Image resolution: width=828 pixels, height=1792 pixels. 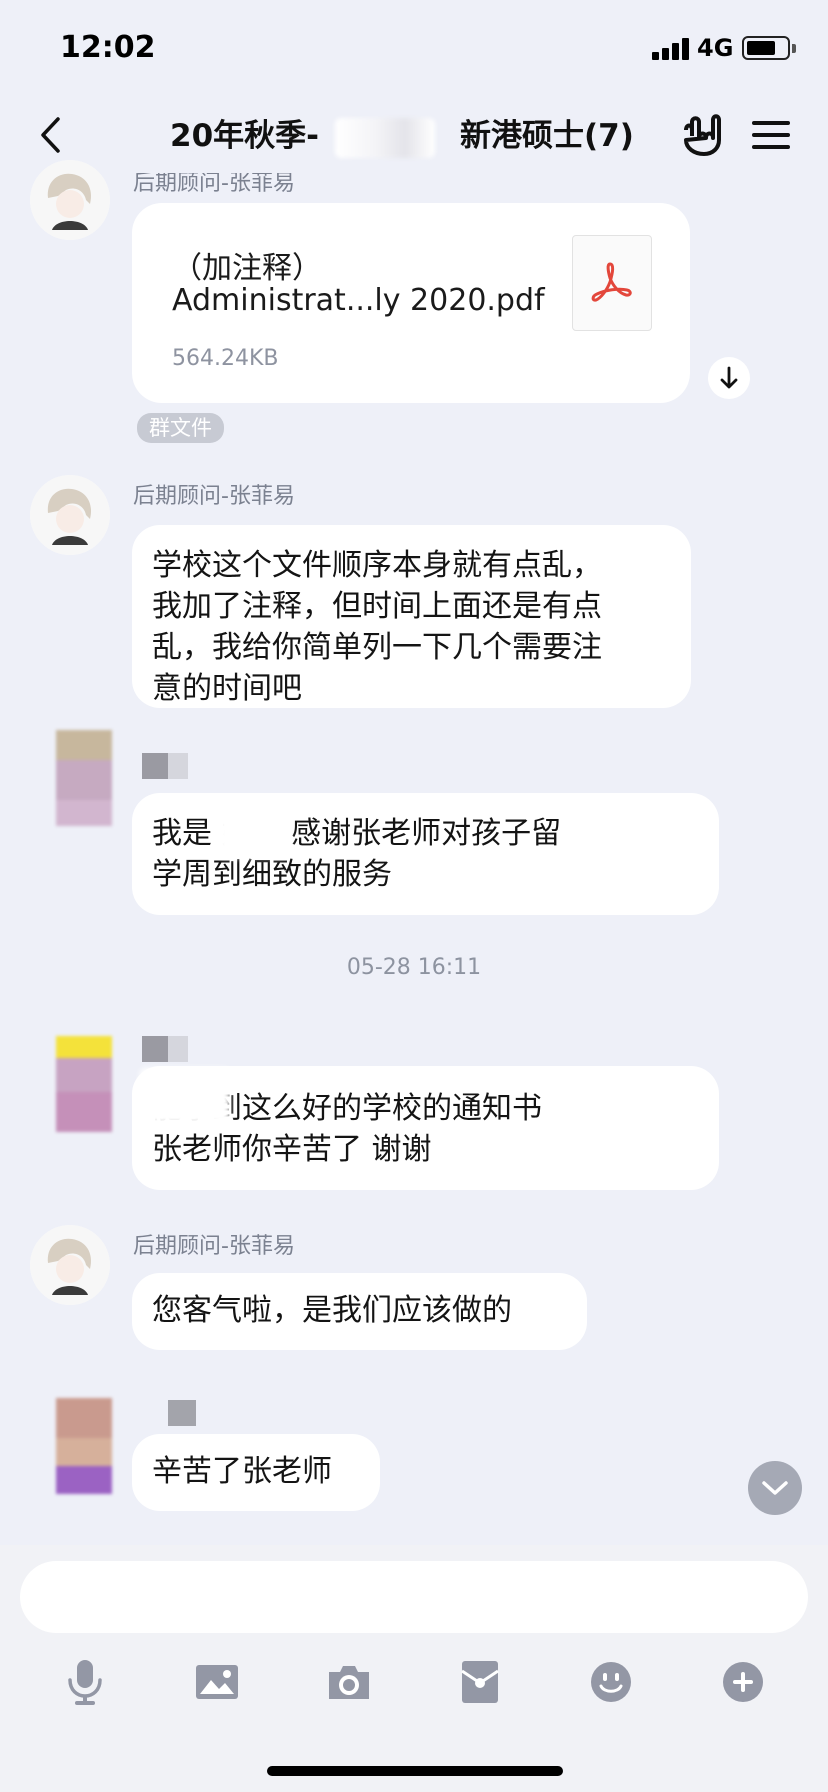 I want to click on back-button, so click(x=50, y=135).